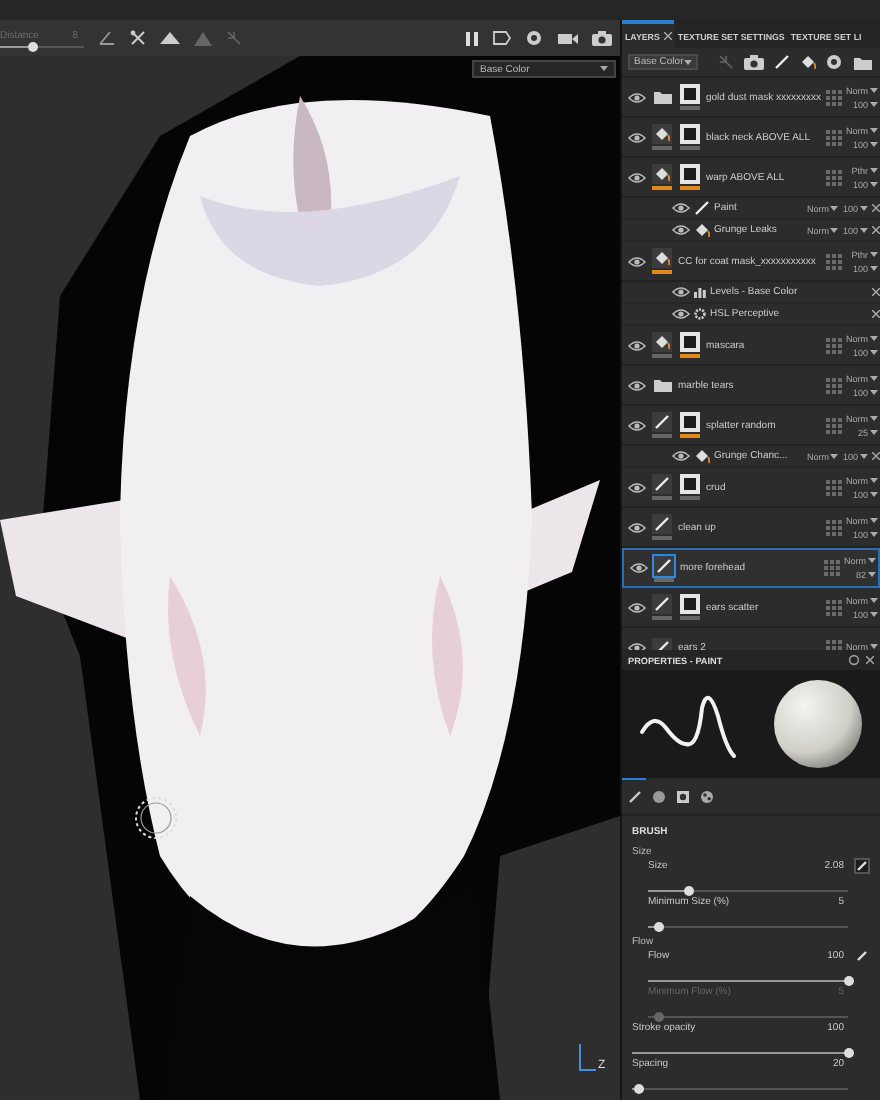 Image resolution: width=880 pixels, height=1100 pixels. Describe the element at coordinates (602, 38) in the screenshot. I see `screenshot-icon` at that location.